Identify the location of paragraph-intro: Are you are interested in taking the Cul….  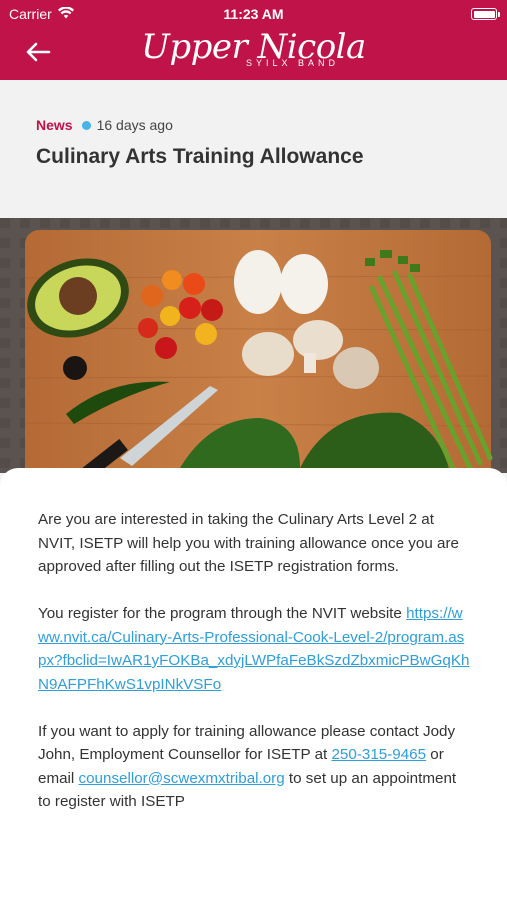
(248, 543).